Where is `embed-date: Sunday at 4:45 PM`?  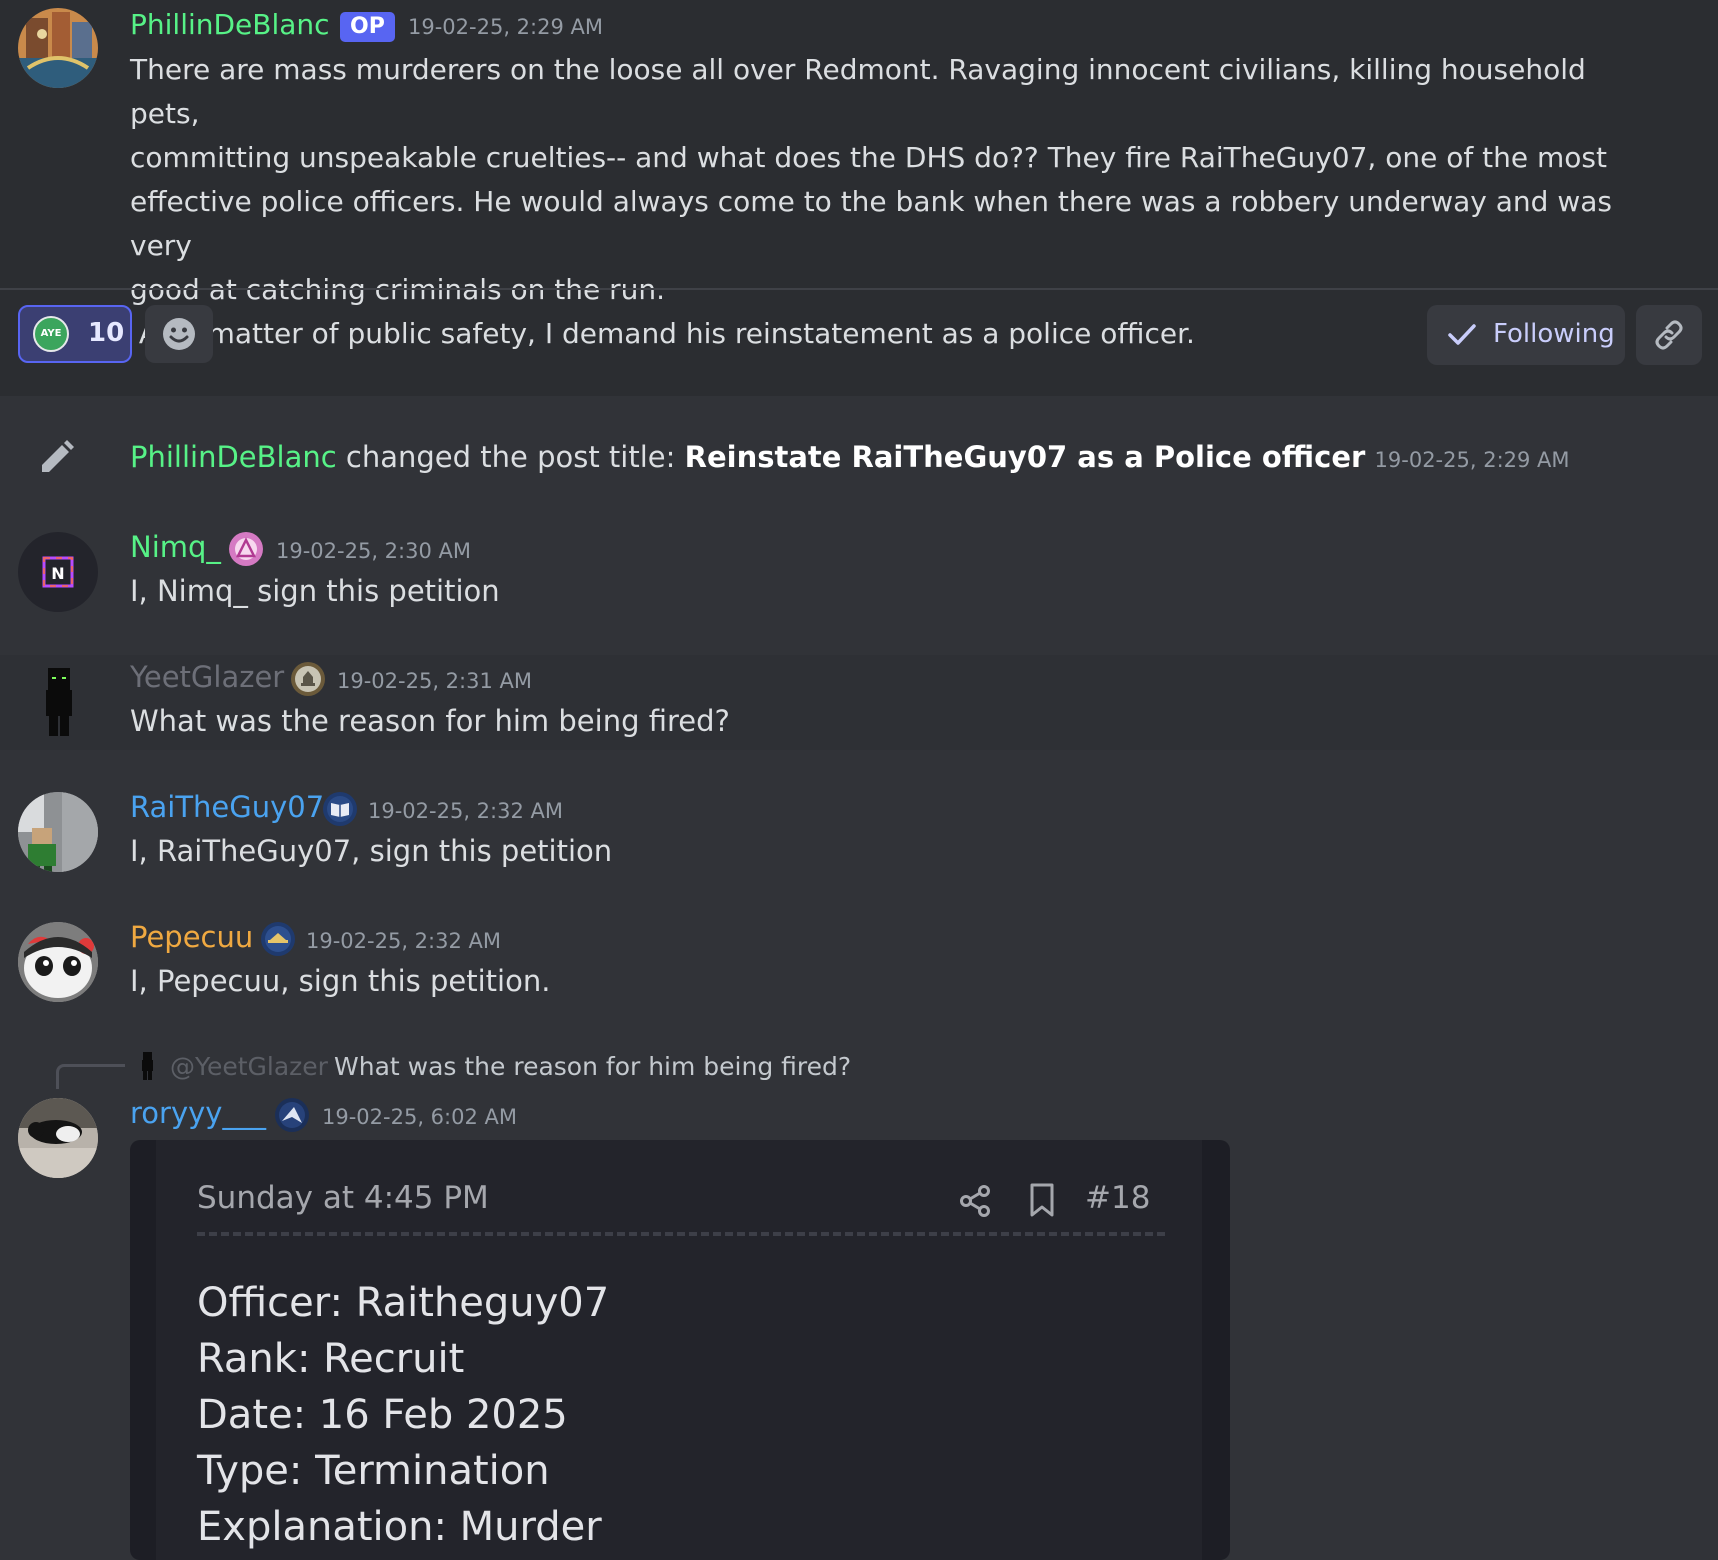
embed-date: Sunday at 4:45 PM is located at coordinates (343, 1198).